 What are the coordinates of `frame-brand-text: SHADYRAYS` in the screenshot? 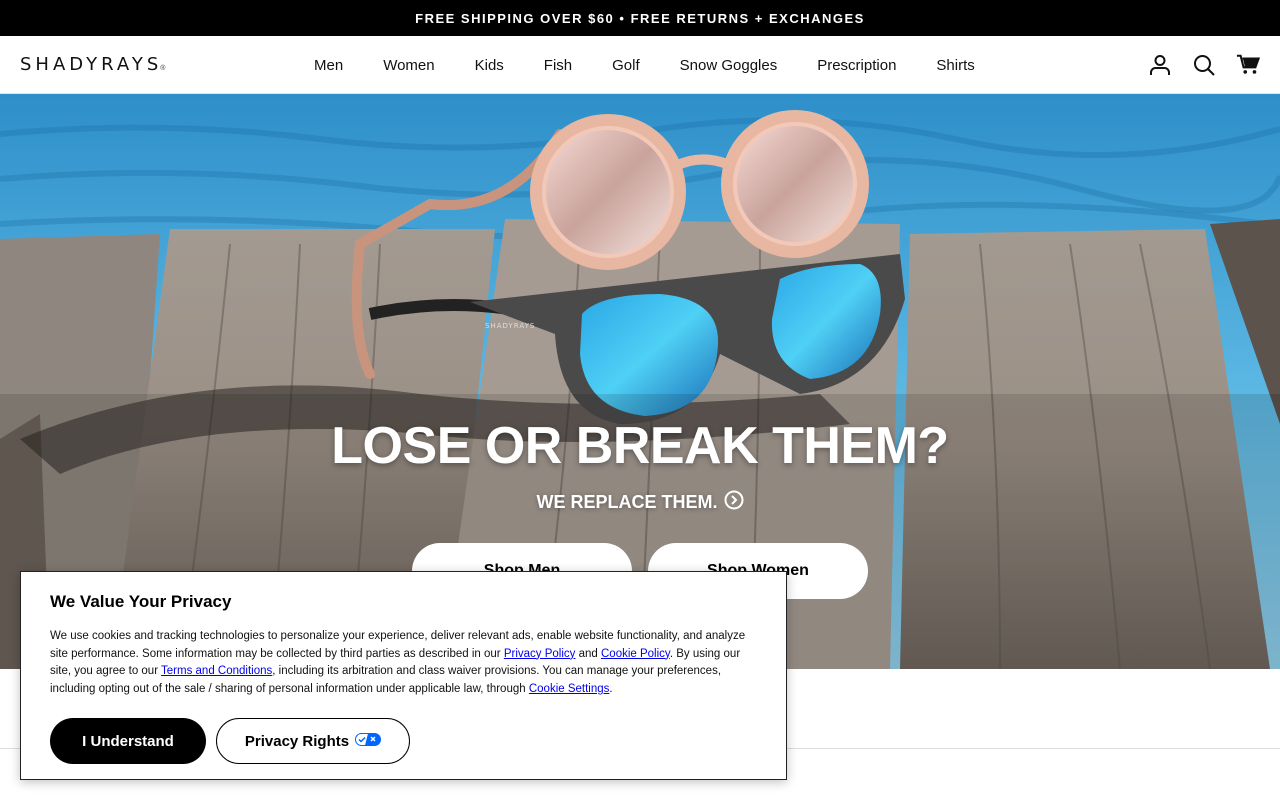 It's located at (510, 326).